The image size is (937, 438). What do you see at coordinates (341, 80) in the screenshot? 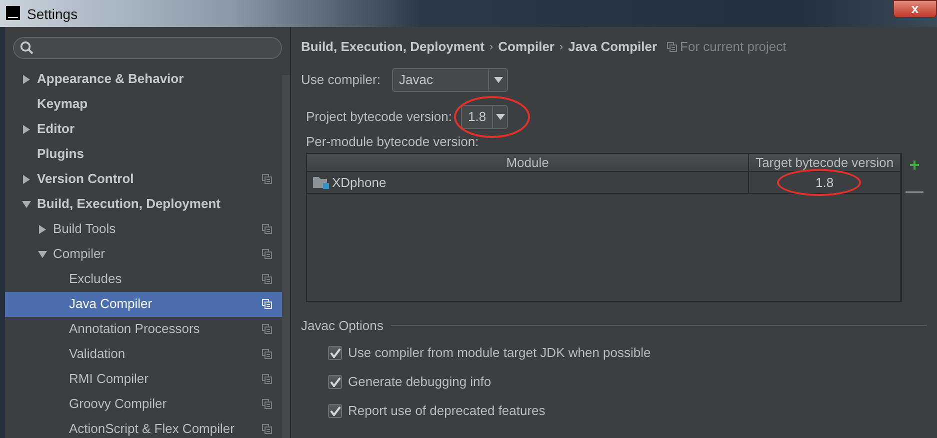
I see `field-label: Use compiler:` at bounding box center [341, 80].